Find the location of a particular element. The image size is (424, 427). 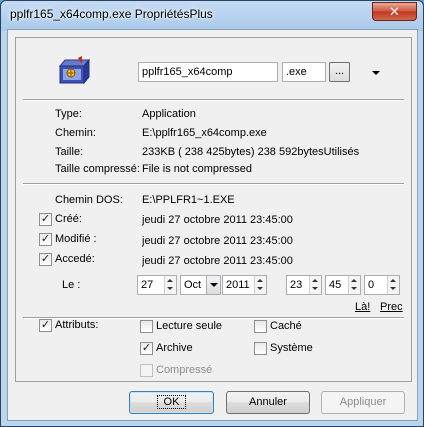

year-spinbox: 2011 is located at coordinates (244, 285).